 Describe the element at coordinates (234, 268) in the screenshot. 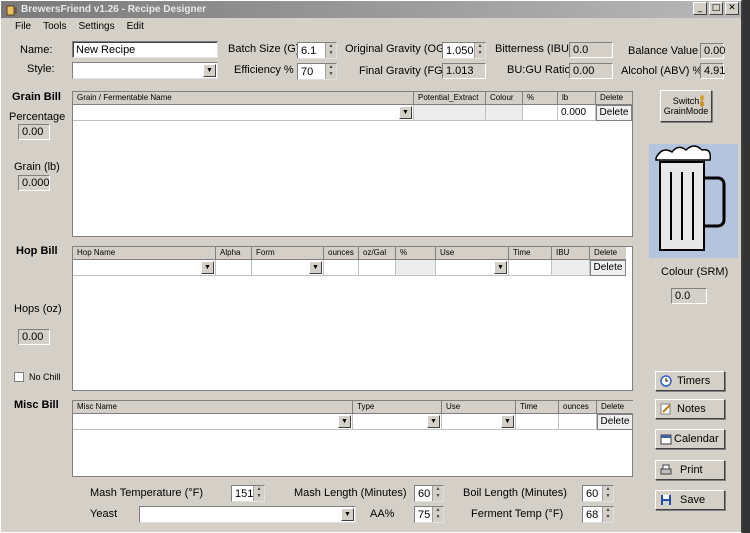

I see `alpha-cell` at that location.